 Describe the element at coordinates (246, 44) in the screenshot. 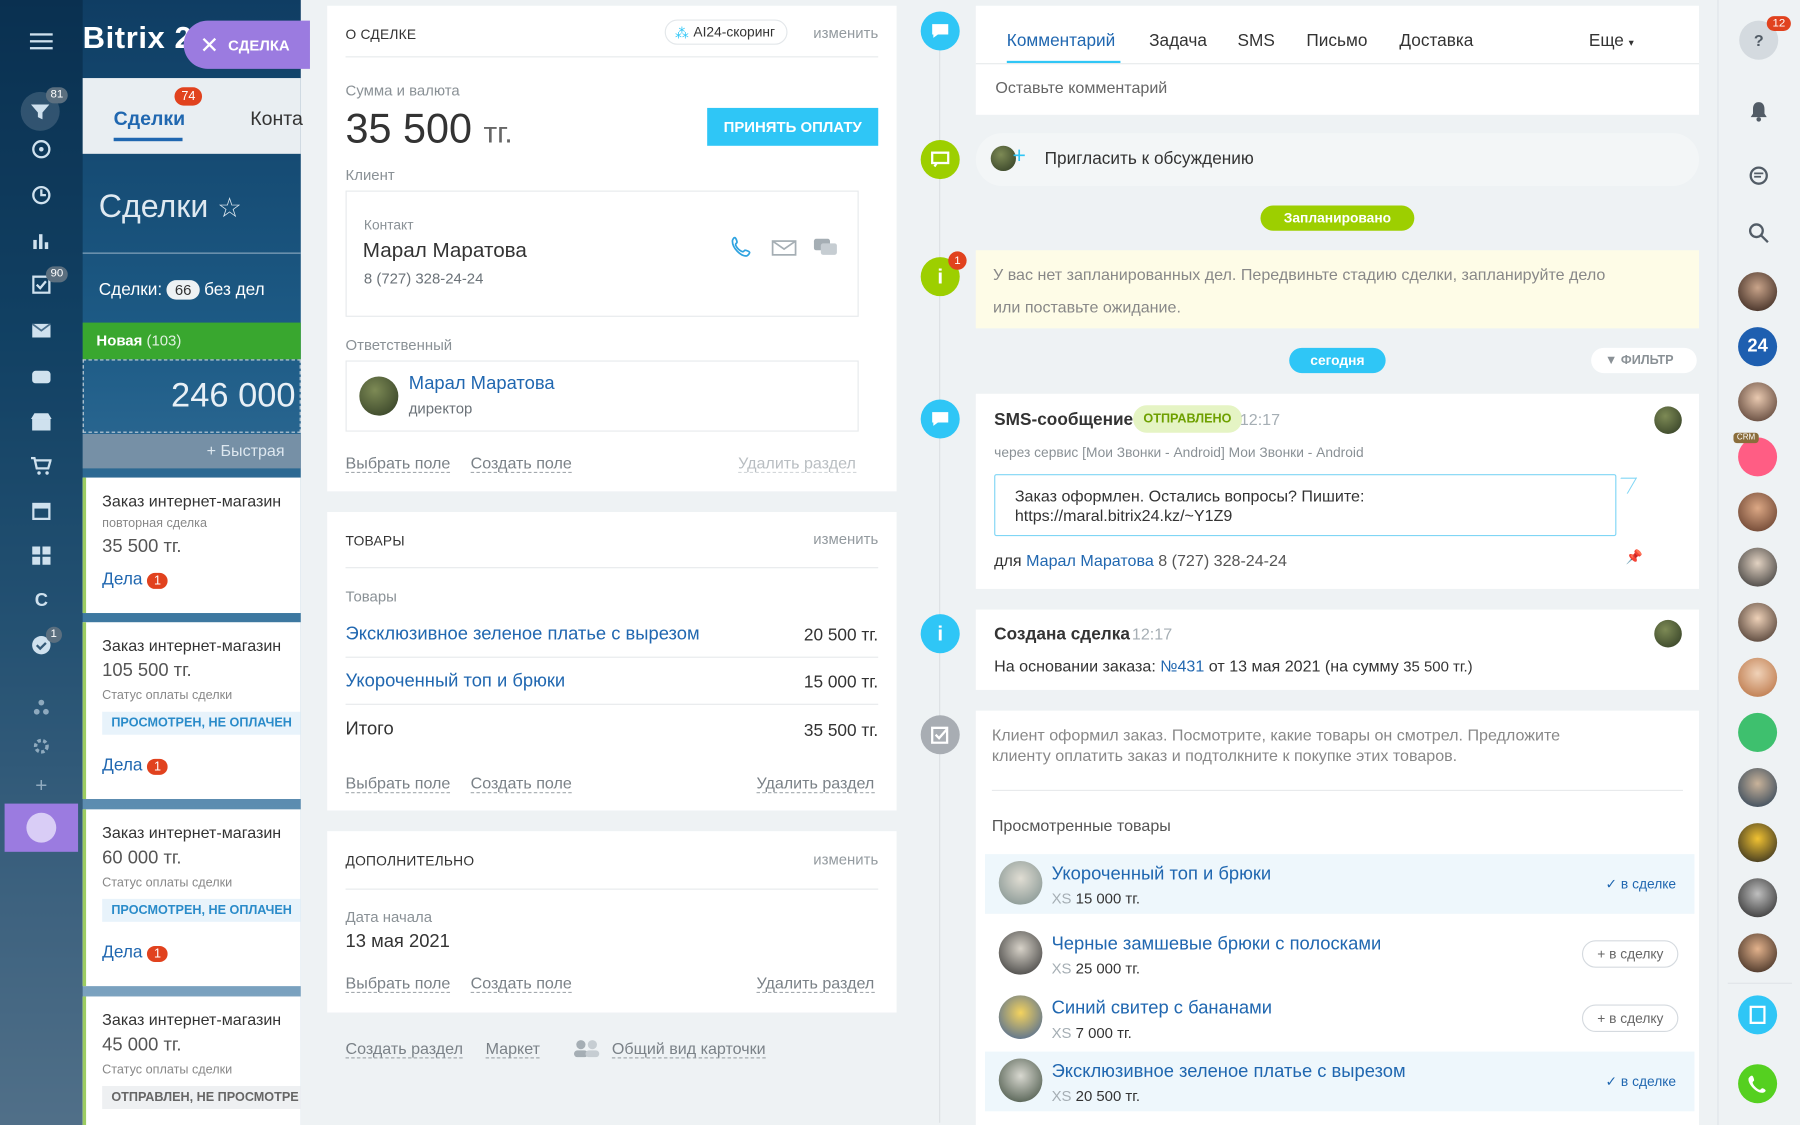

I see `close-slider-button: ✕ СДЕЛКА` at that location.